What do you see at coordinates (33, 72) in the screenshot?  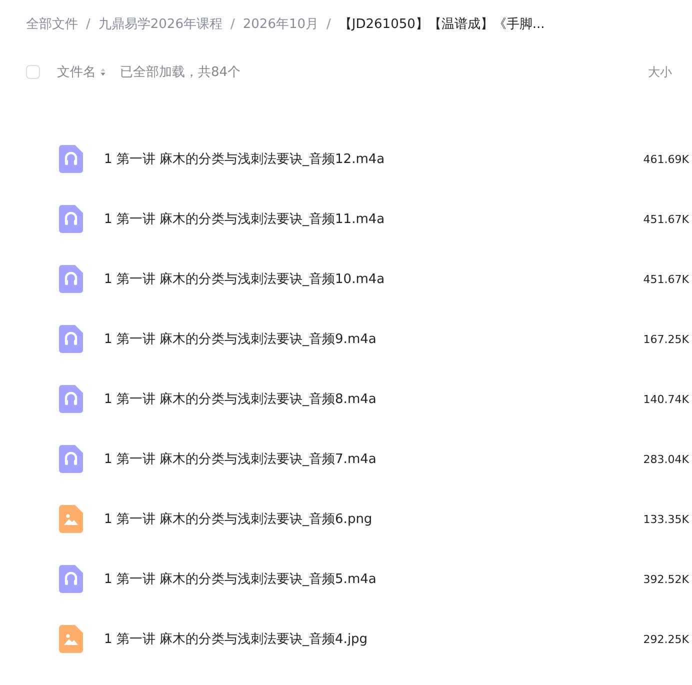 I see `select-all-checkbox` at bounding box center [33, 72].